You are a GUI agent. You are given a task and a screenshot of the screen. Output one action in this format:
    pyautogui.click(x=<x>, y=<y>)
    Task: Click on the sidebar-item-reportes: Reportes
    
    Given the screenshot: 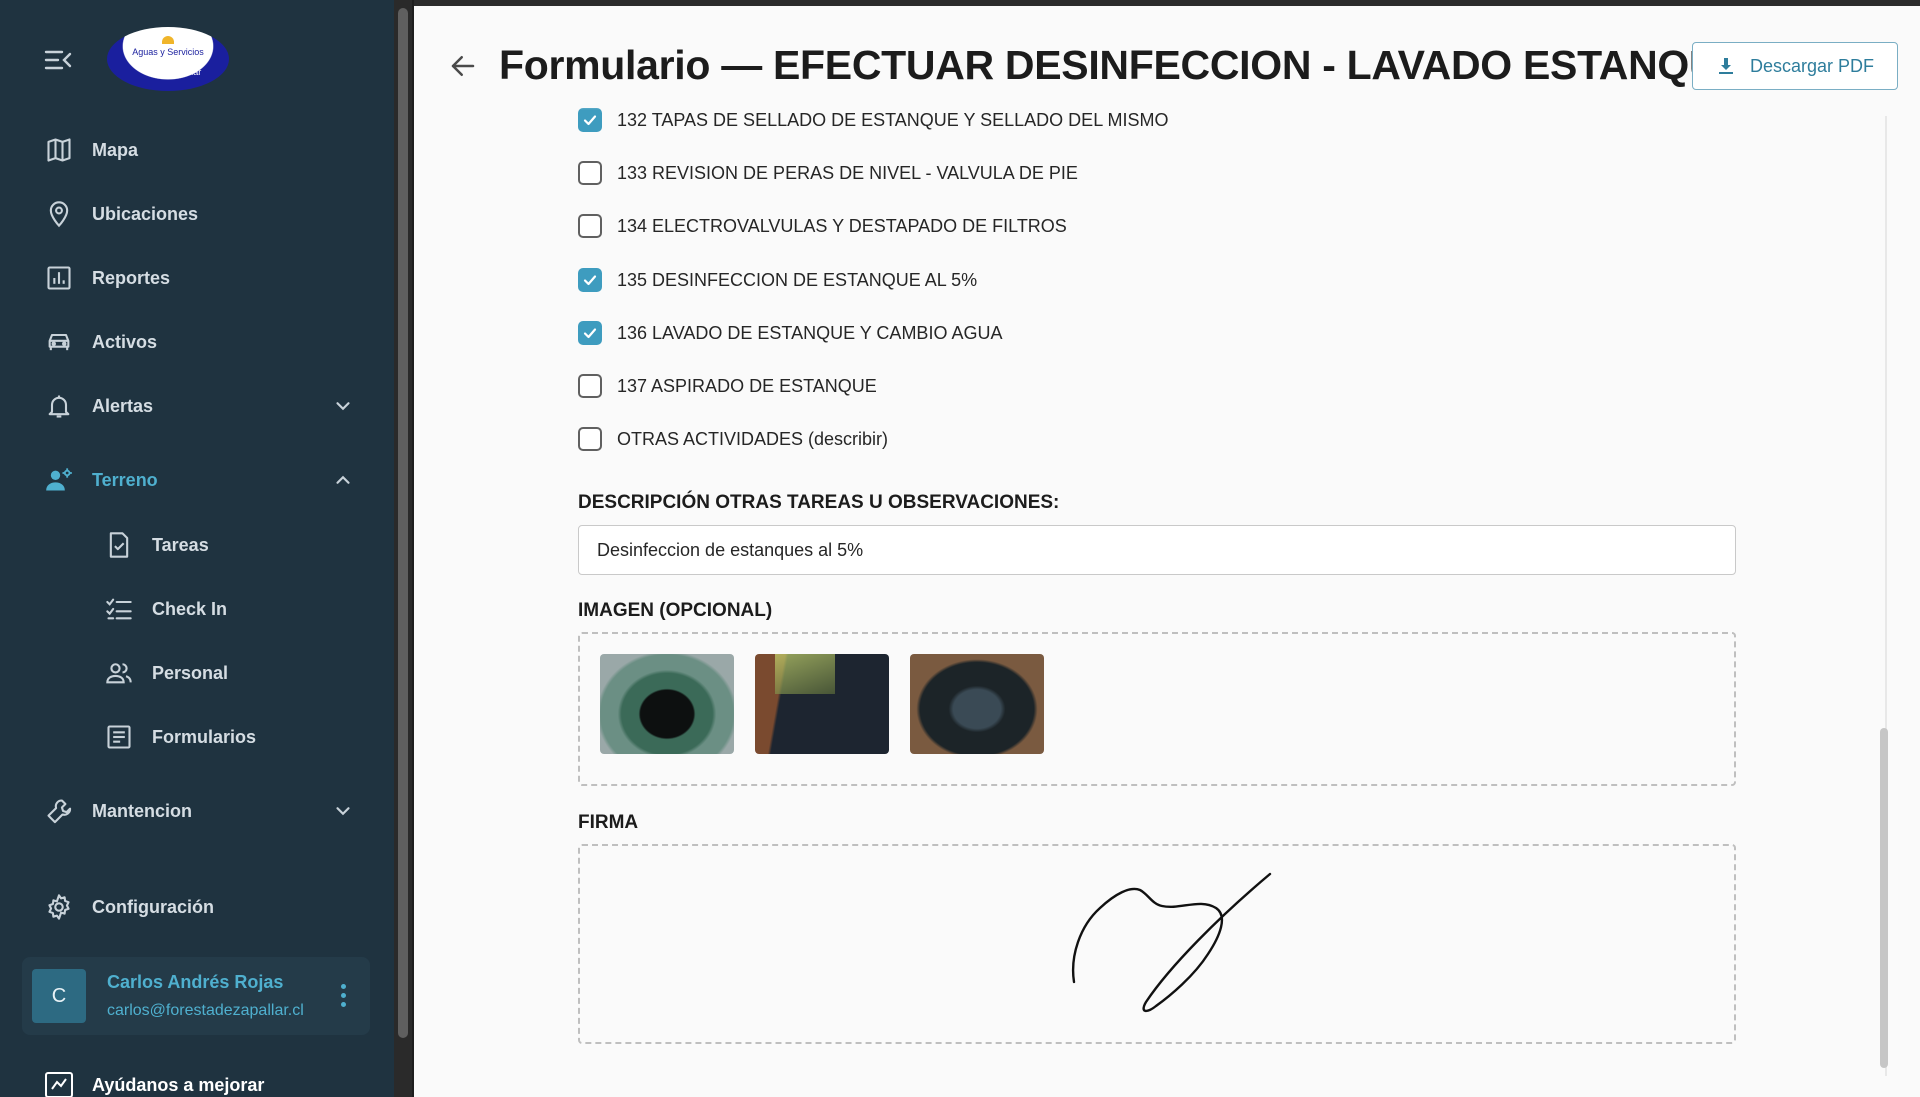 What is the action you would take?
    pyautogui.click(x=199, y=278)
    